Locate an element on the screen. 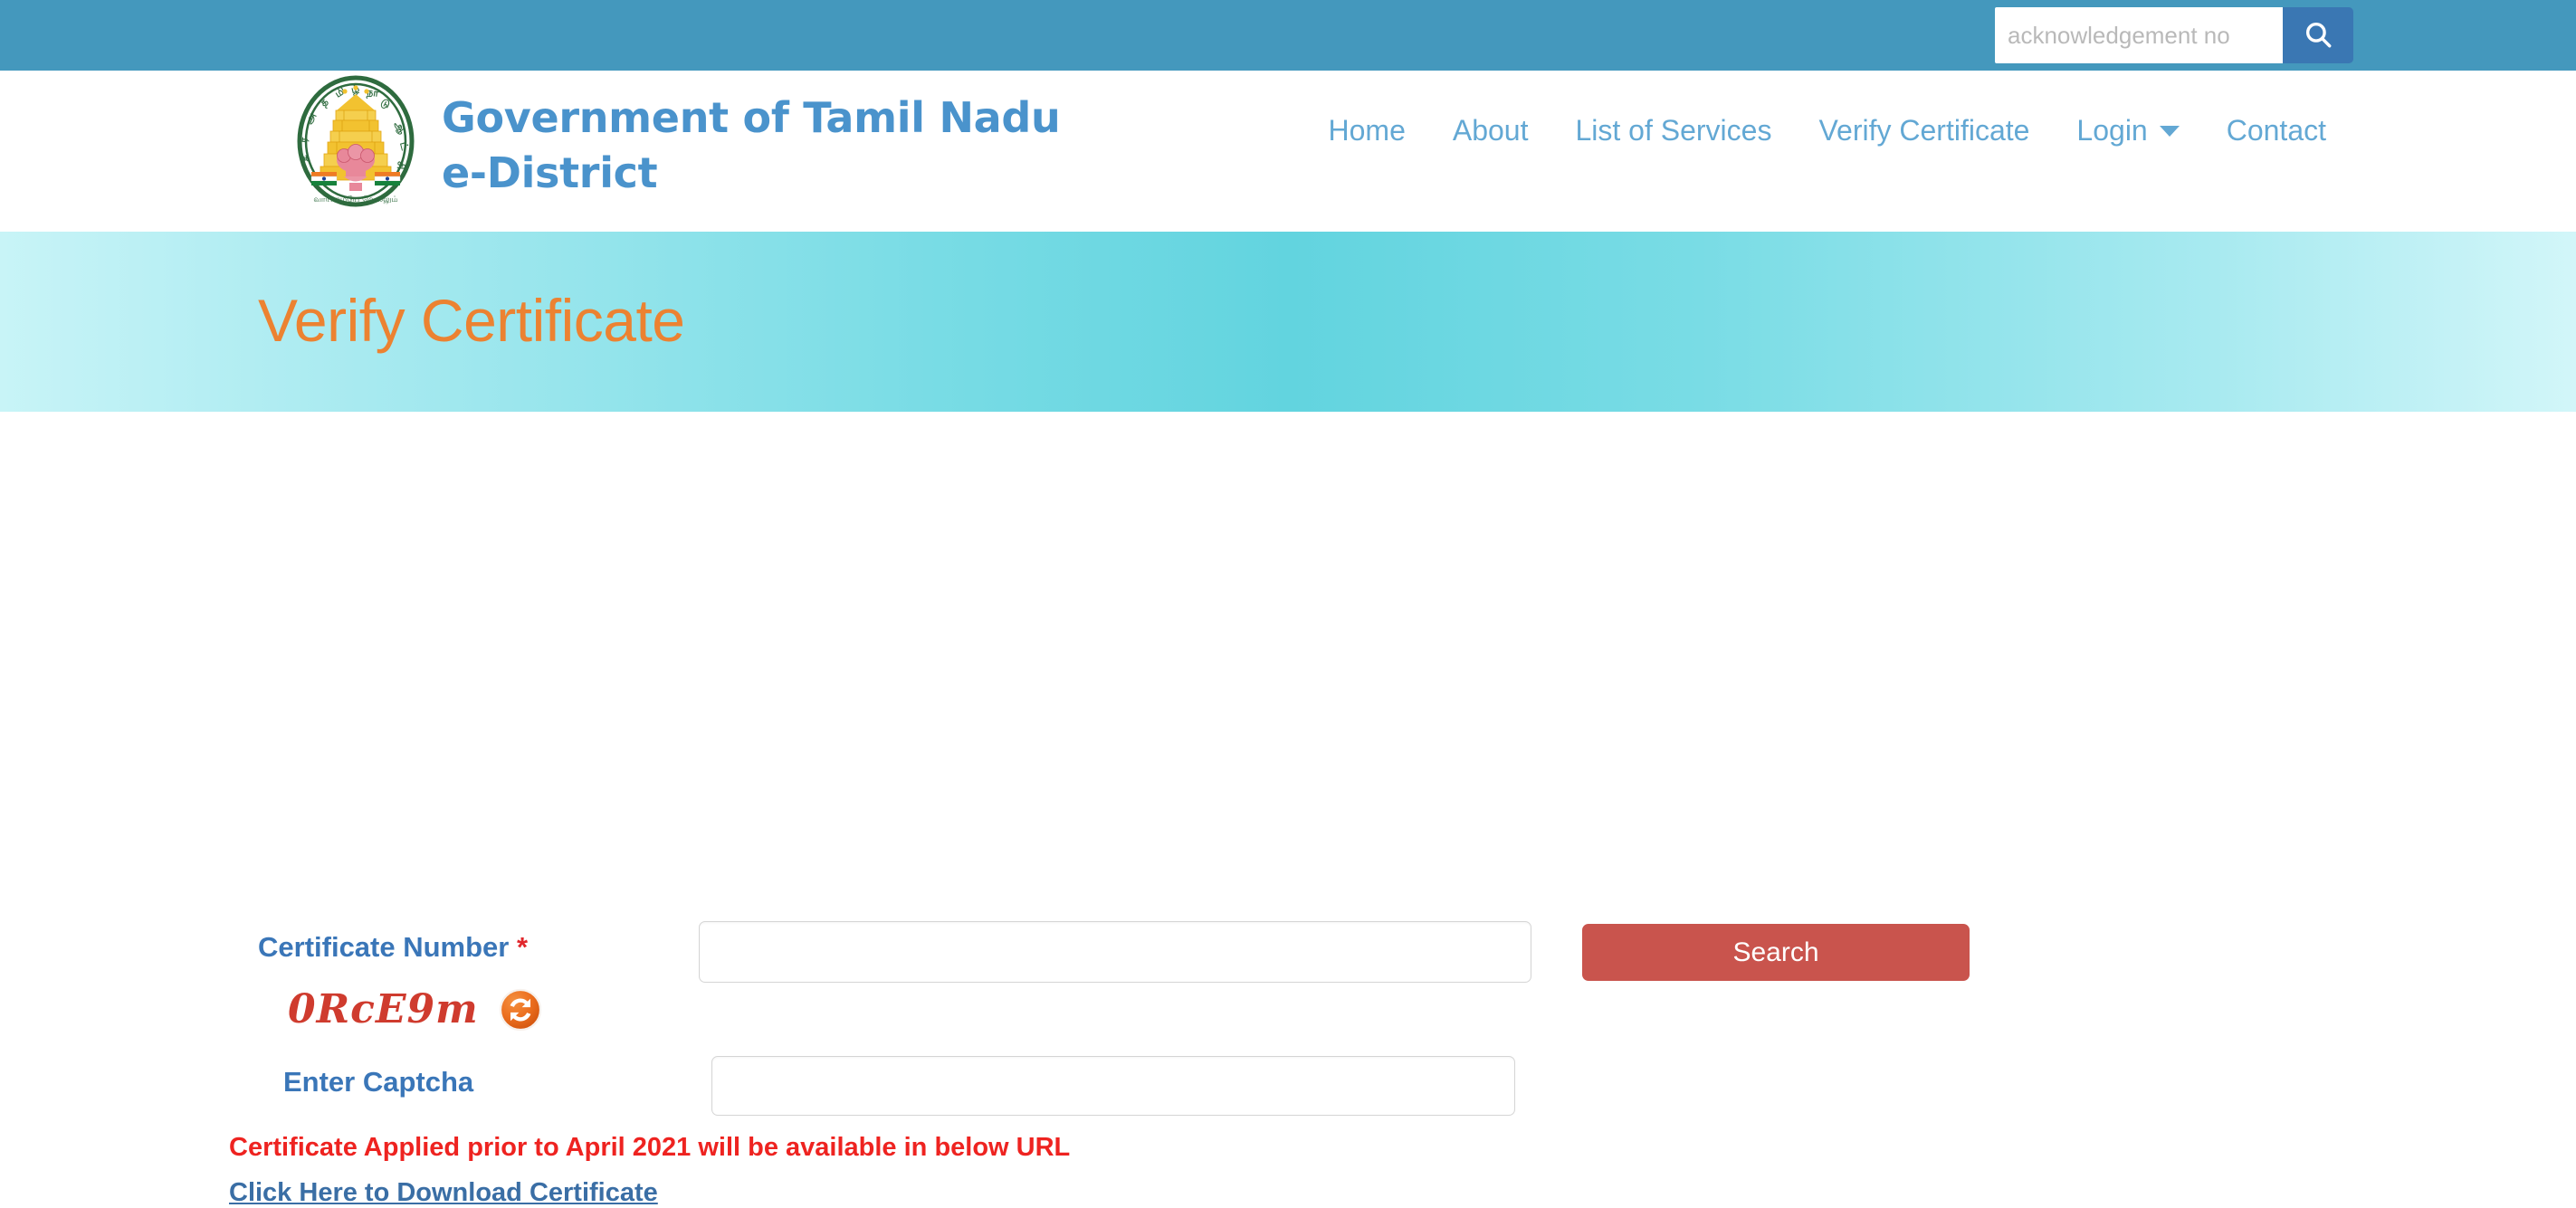  site-header: த மி ழ் நா டு அ ர சு ஆ ட் சி is located at coordinates (1288, 151).